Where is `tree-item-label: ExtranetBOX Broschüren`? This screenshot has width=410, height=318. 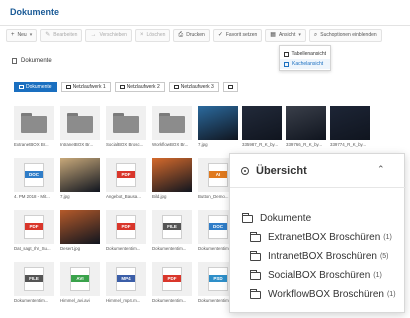 tree-item-label: ExtranetBOX Broschüren is located at coordinates (324, 237).